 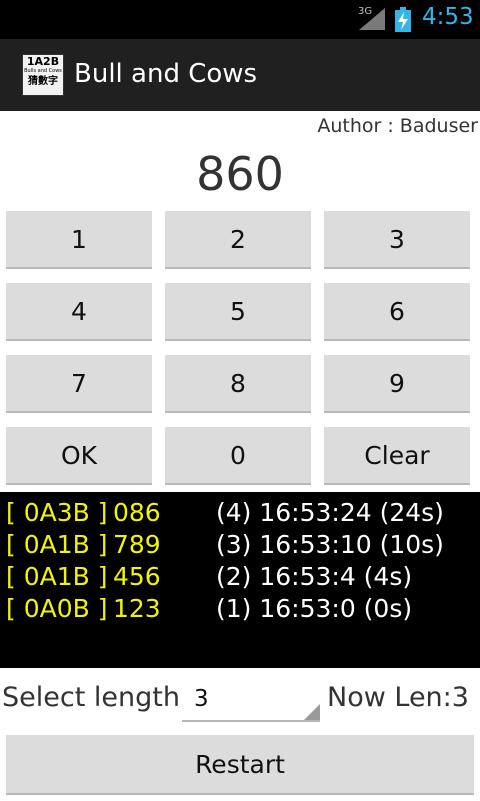 I want to click on history-row: [ 0A3B ] 086 (4) 16:53:24 (24s), so click(x=240, y=513).